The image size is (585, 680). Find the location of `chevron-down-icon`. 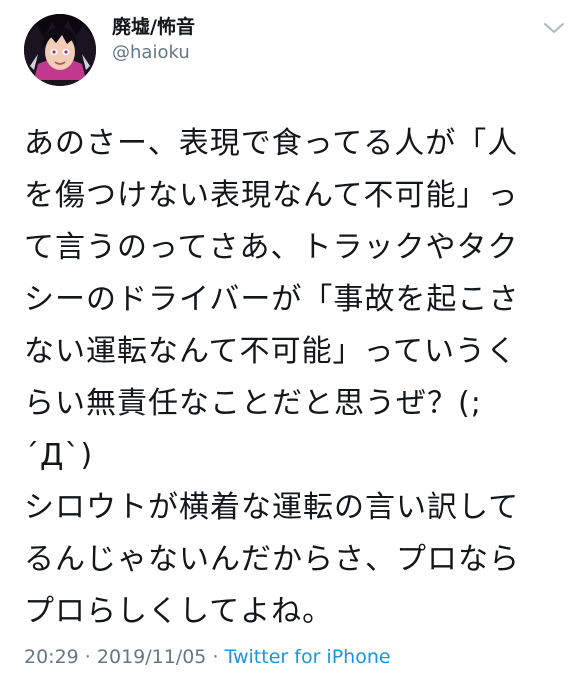

chevron-down-icon is located at coordinates (554, 28).